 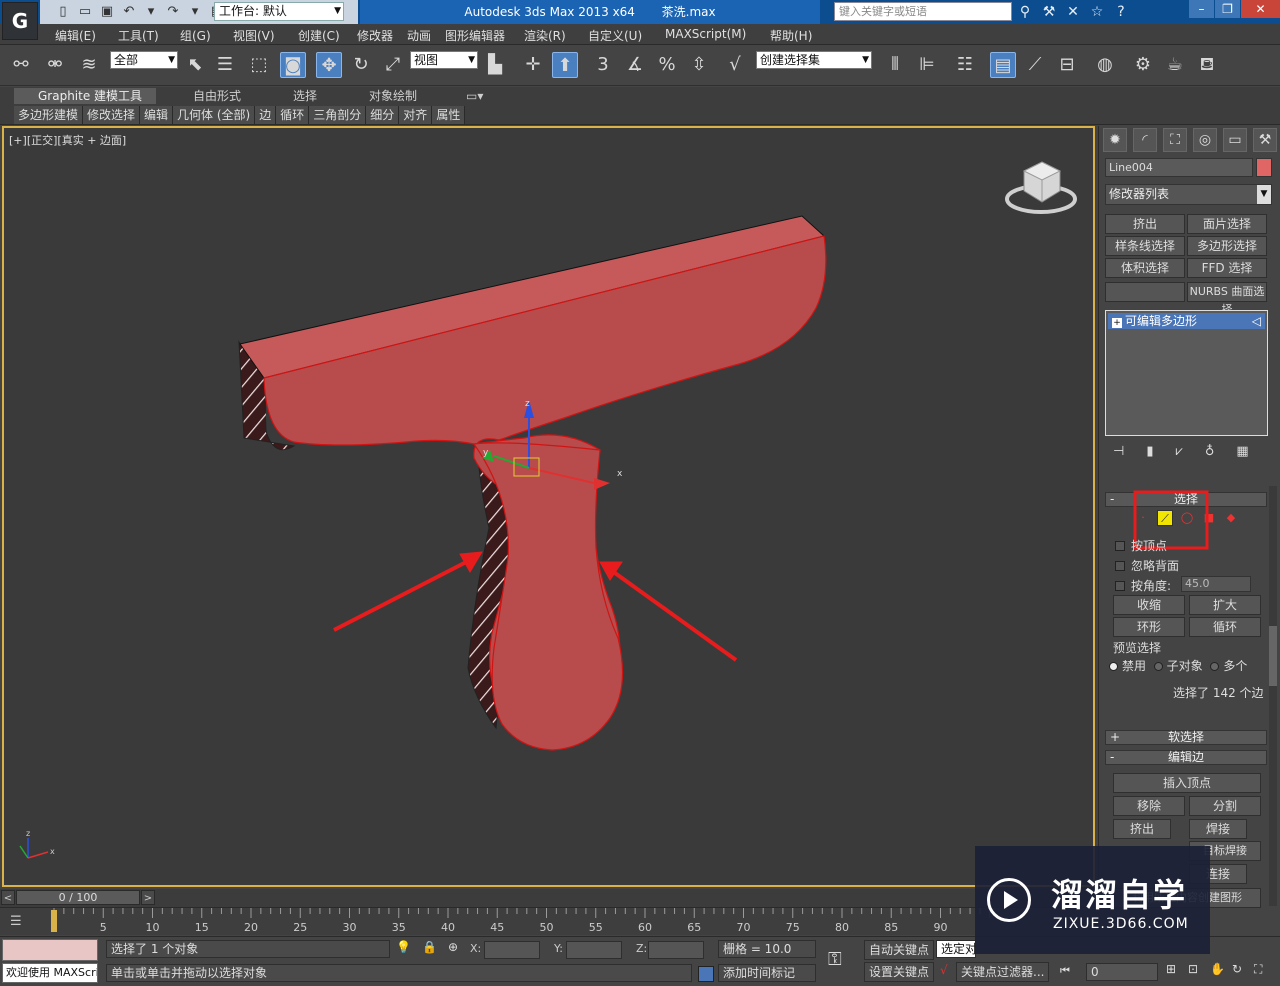 What do you see at coordinates (1049, 12) in the screenshot?
I see `subscription-icon: ⚒` at bounding box center [1049, 12].